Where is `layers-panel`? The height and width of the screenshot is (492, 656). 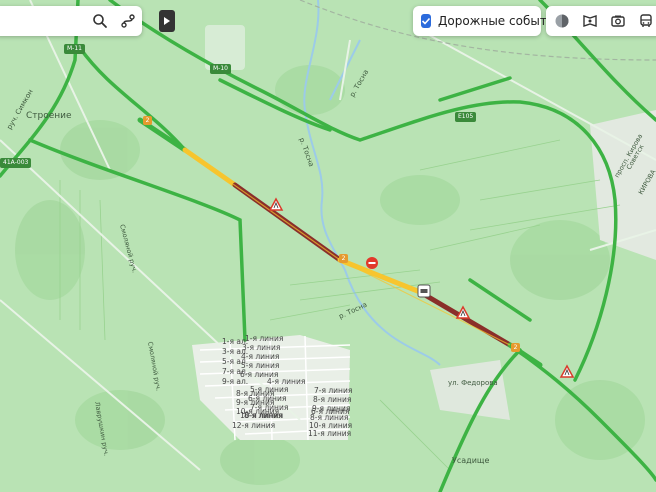
layers-panel is located at coordinates (601, 21).